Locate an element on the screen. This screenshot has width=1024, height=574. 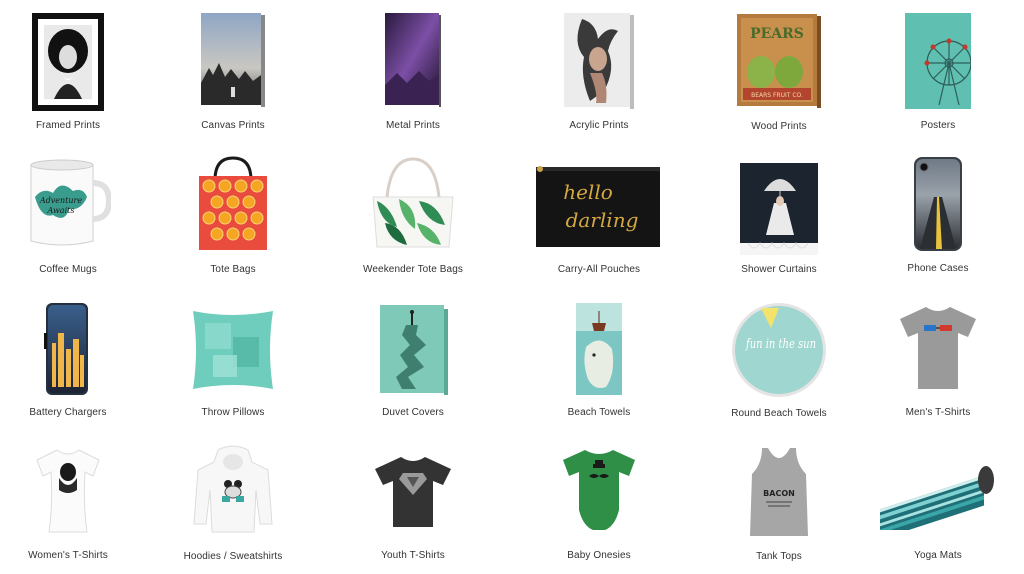
product-label: Shower Curtains is located at coordinates (779, 269).